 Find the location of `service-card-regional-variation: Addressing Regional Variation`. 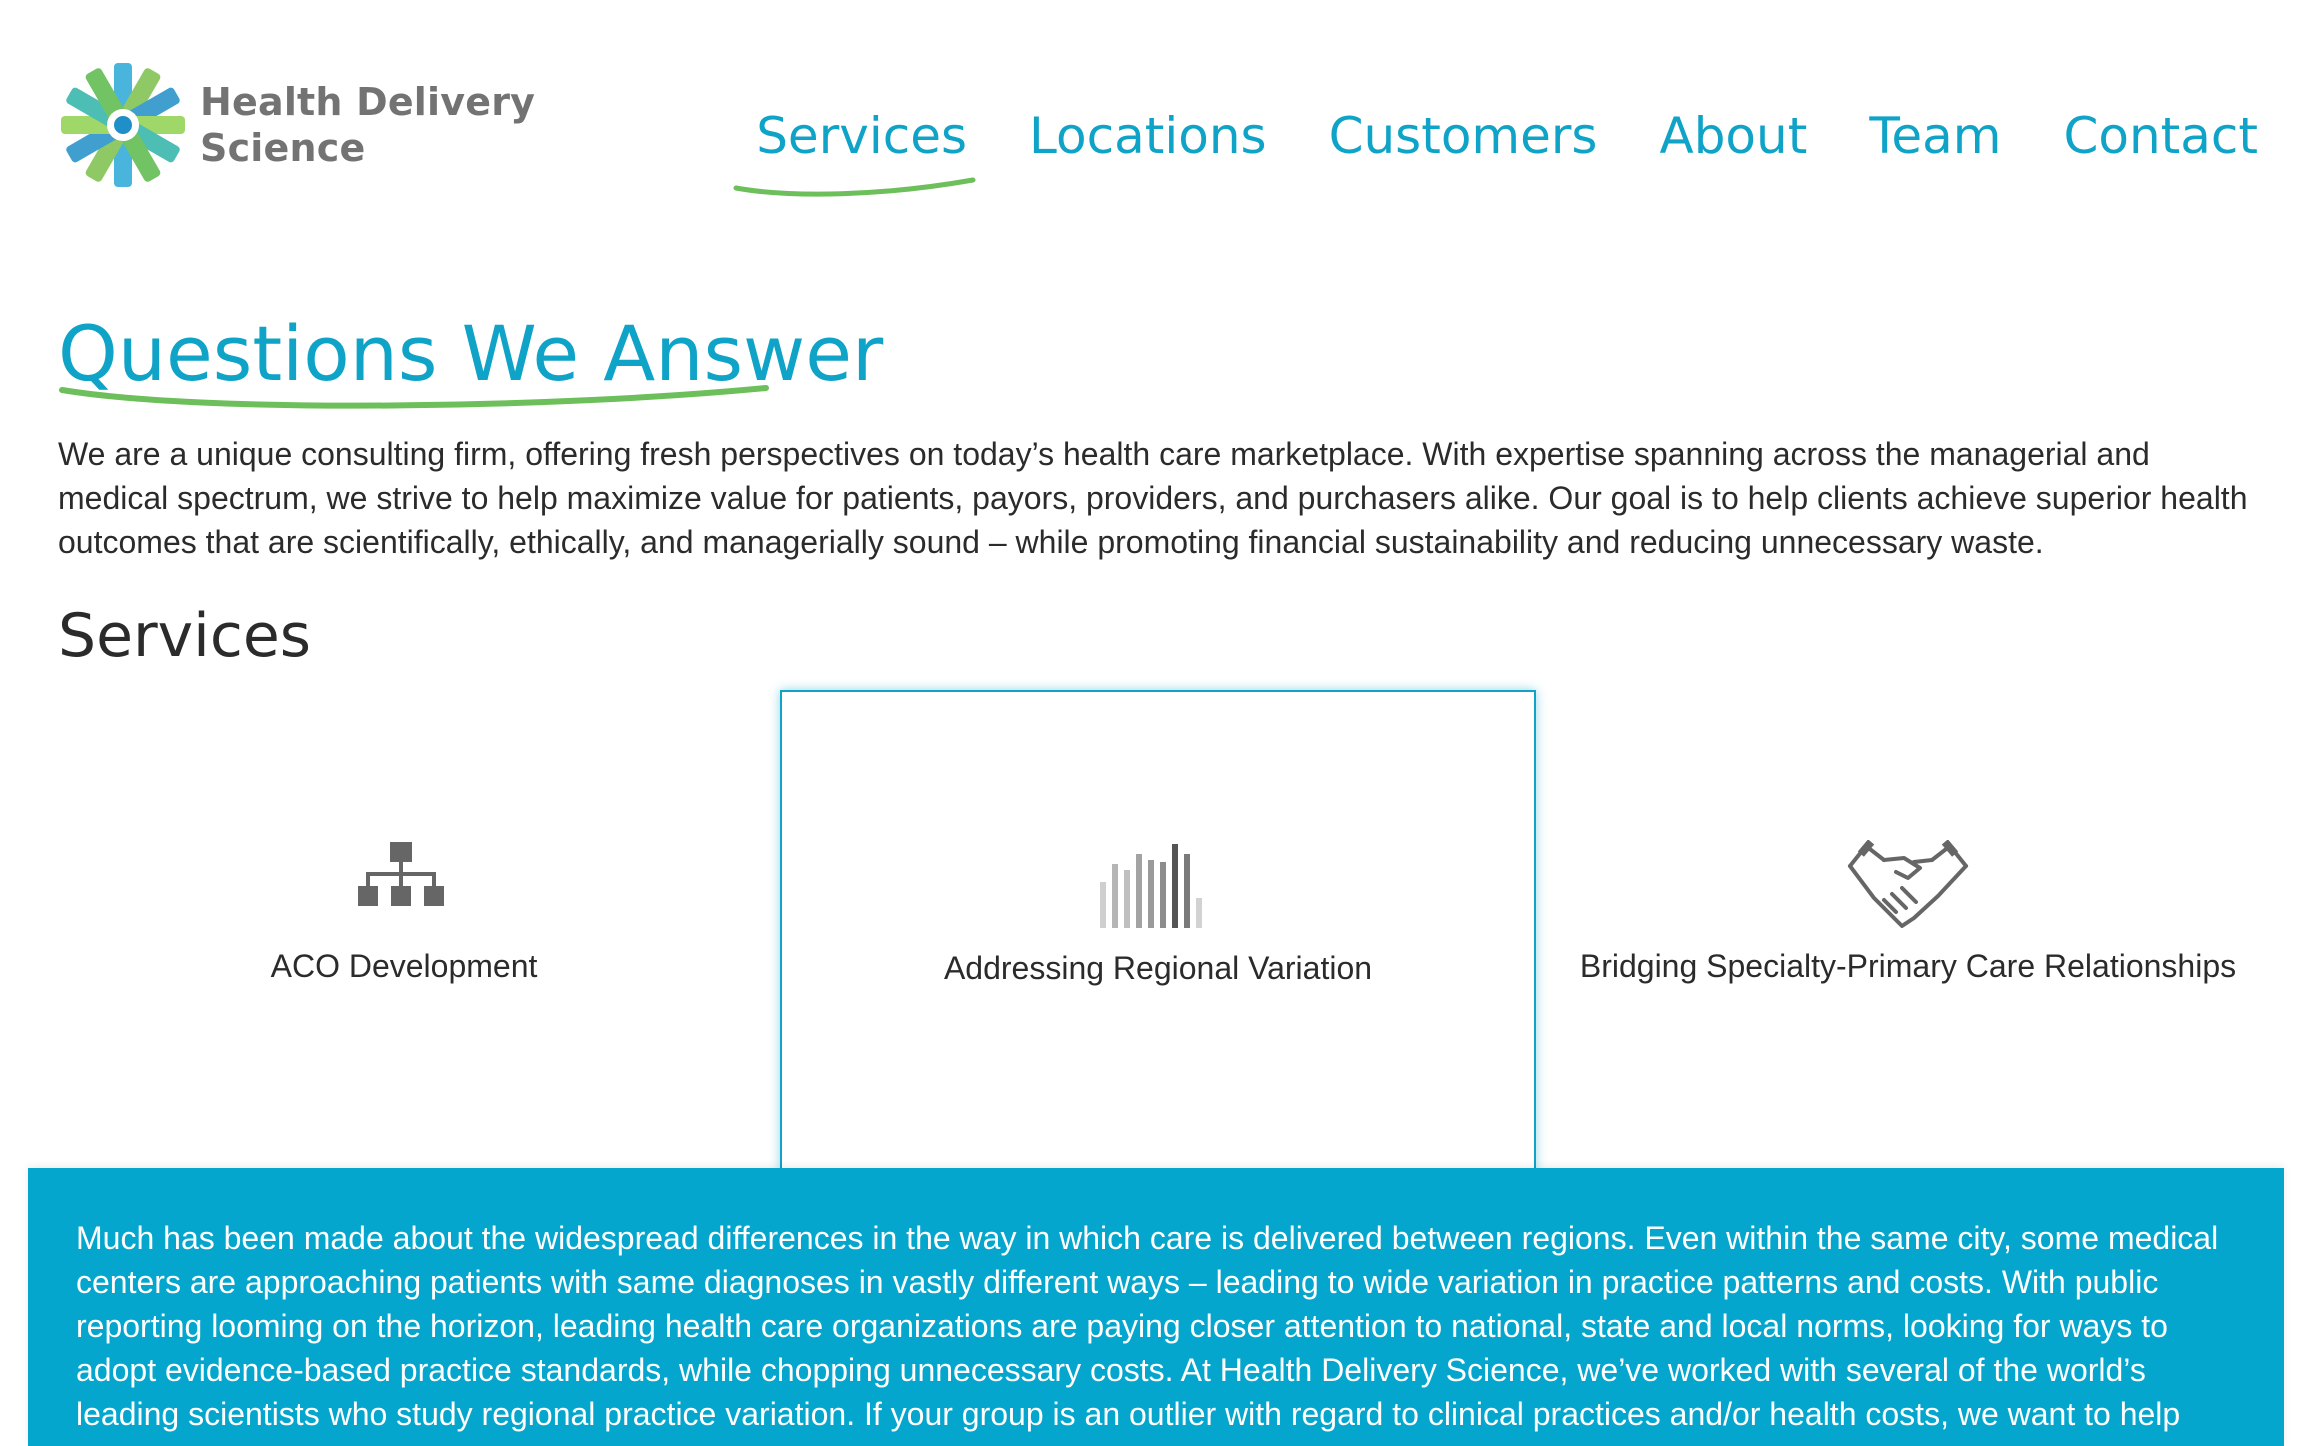

service-card-regional-variation: Addressing Regional Variation is located at coordinates (1158, 931).